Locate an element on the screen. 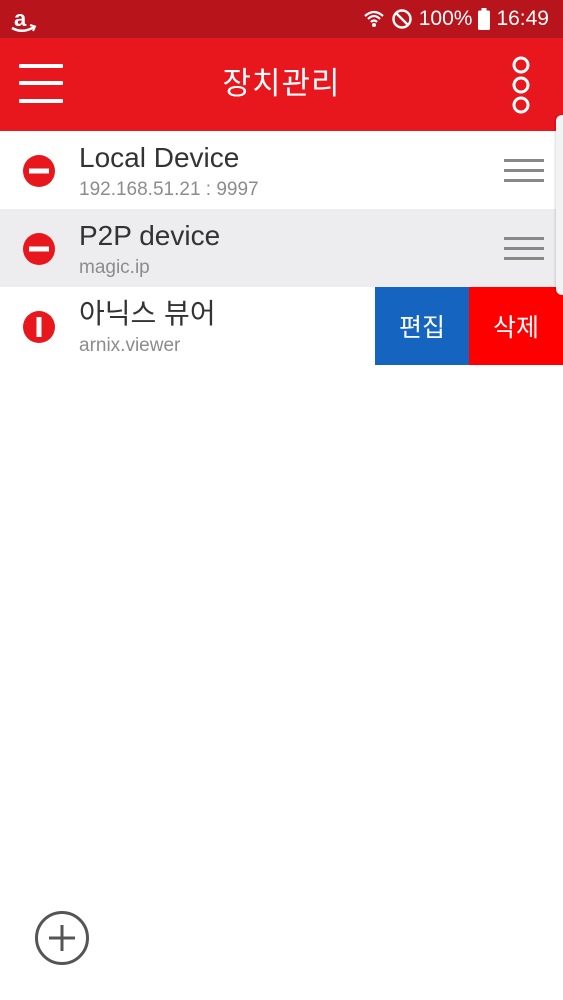 The width and height of the screenshot is (563, 1000). device-row-local: Local Device 192.168.51.21 : 9997 is located at coordinates (281, 170).